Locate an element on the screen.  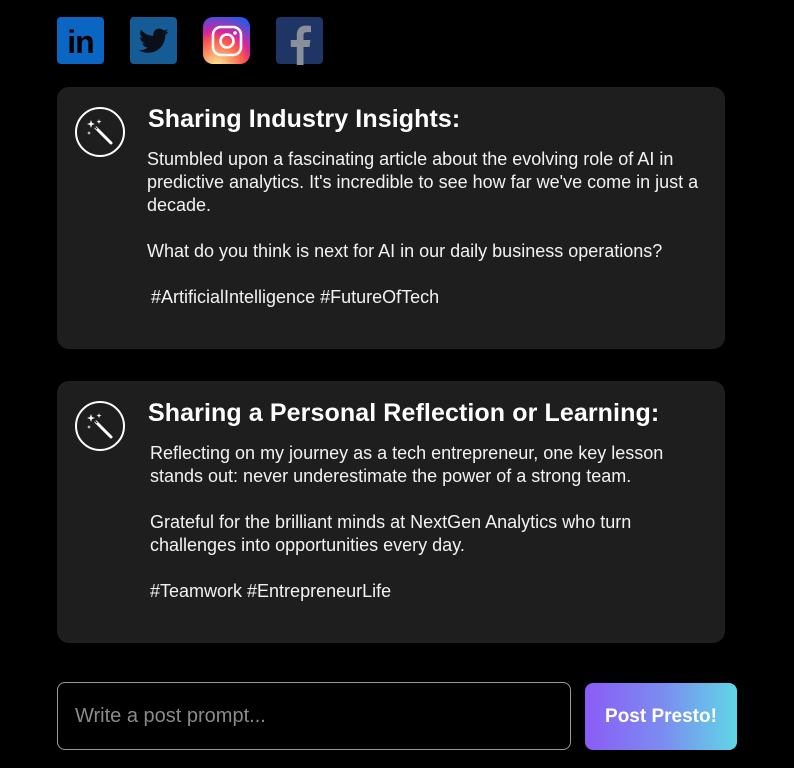
facebook-icon is located at coordinates (299, 41).